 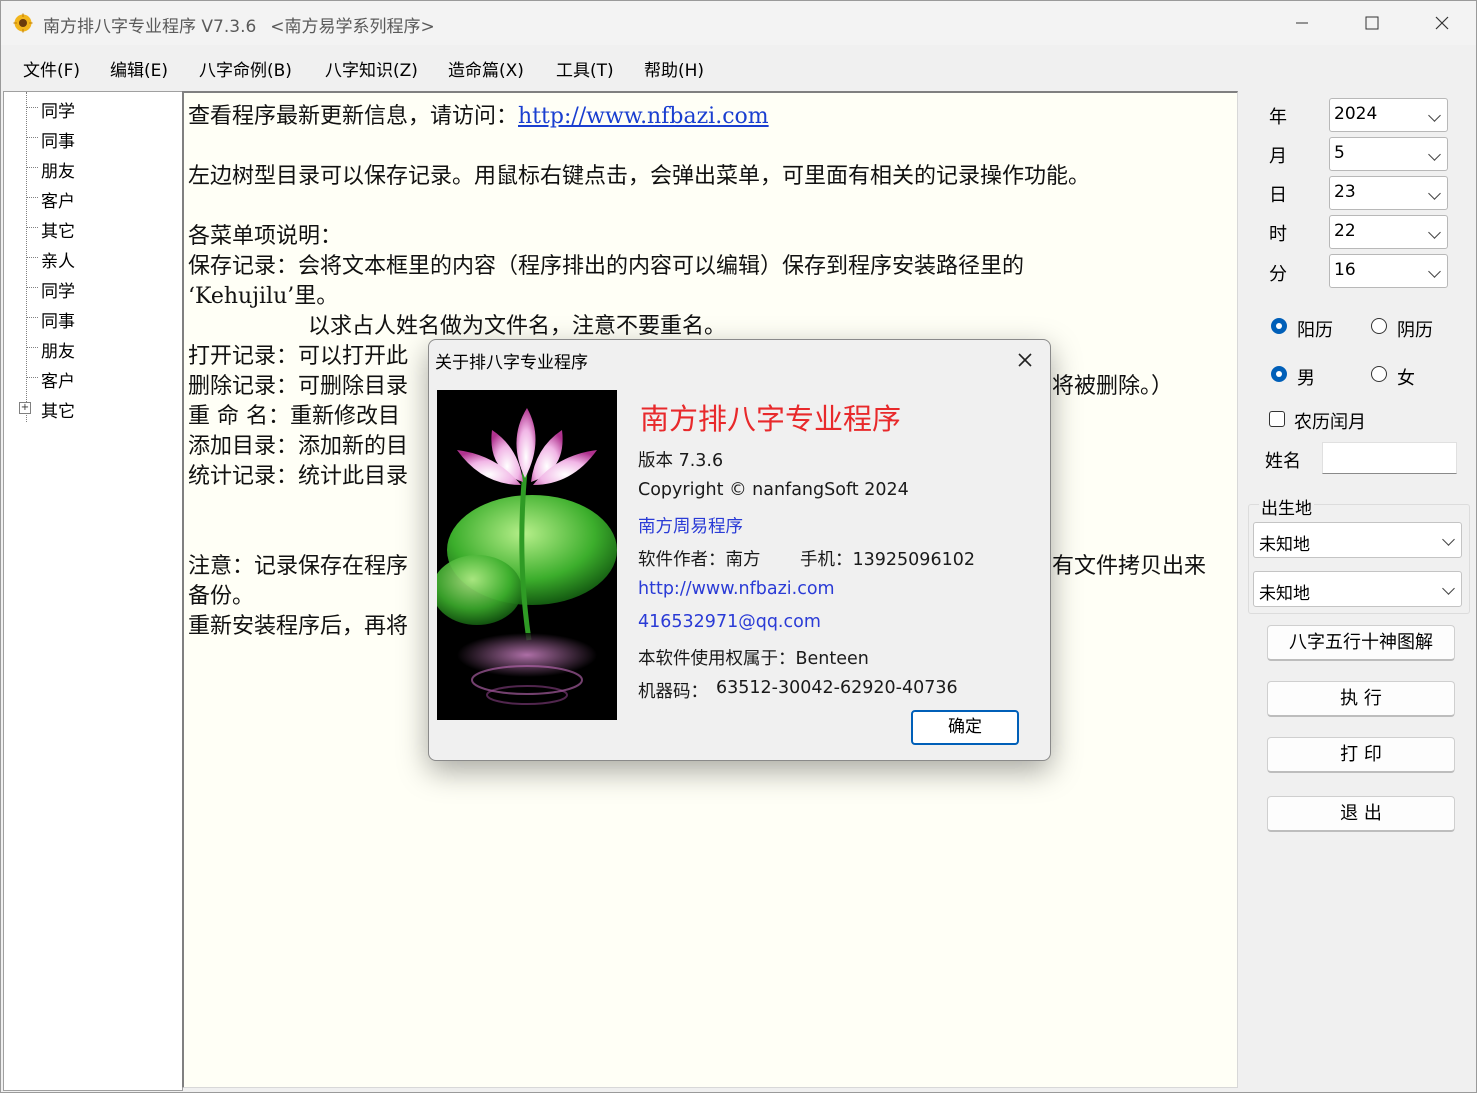 What do you see at coordinates (681, 461) in the screenshot?
I see `about-version: 版本 7.3.6` at bounding box center [681, 461].